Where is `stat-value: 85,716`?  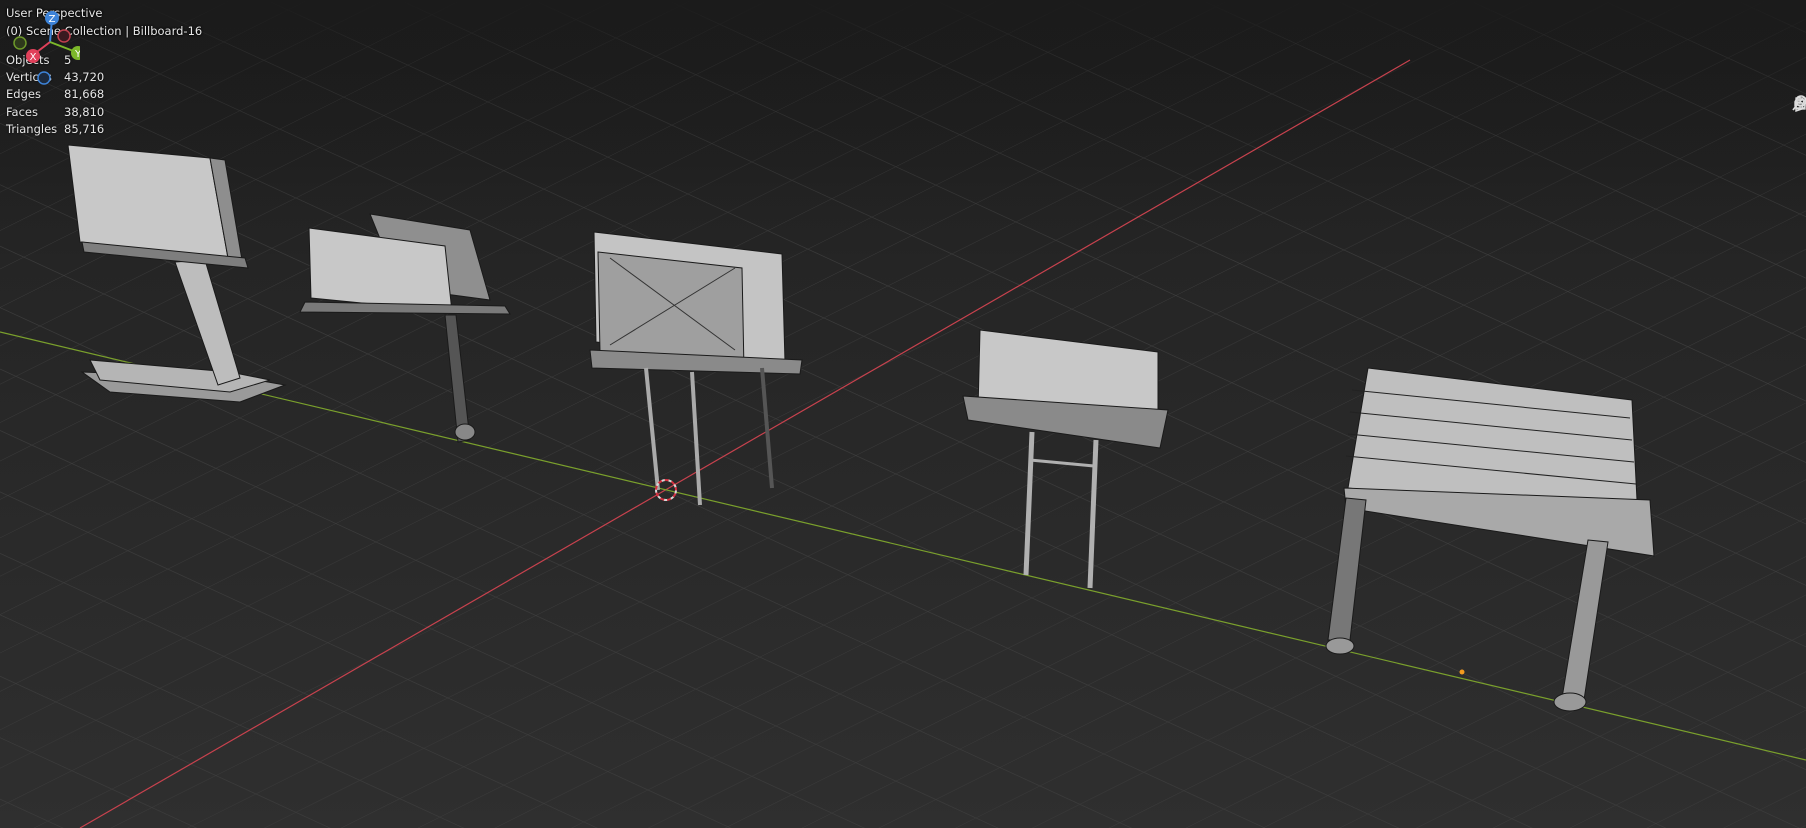 stat-value: 85,716 is located at coordinates (84, 128).